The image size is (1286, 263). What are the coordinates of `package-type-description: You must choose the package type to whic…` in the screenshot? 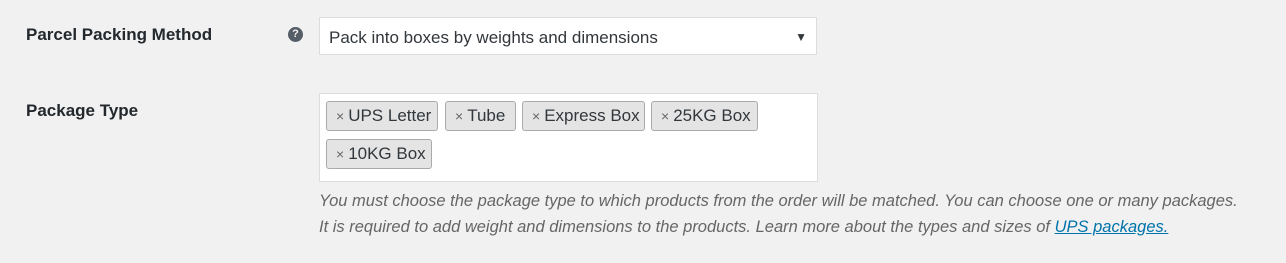 It's located at (799, 214).